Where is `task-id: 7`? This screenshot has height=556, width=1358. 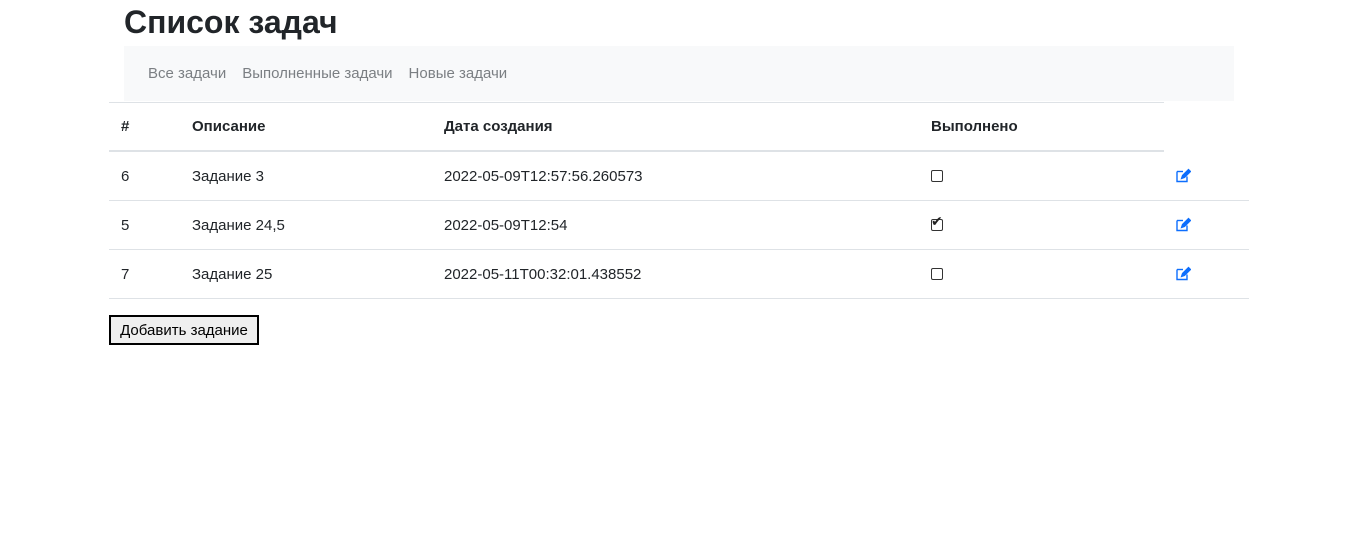
task-id: 7 is located at coordinates (125, 274).